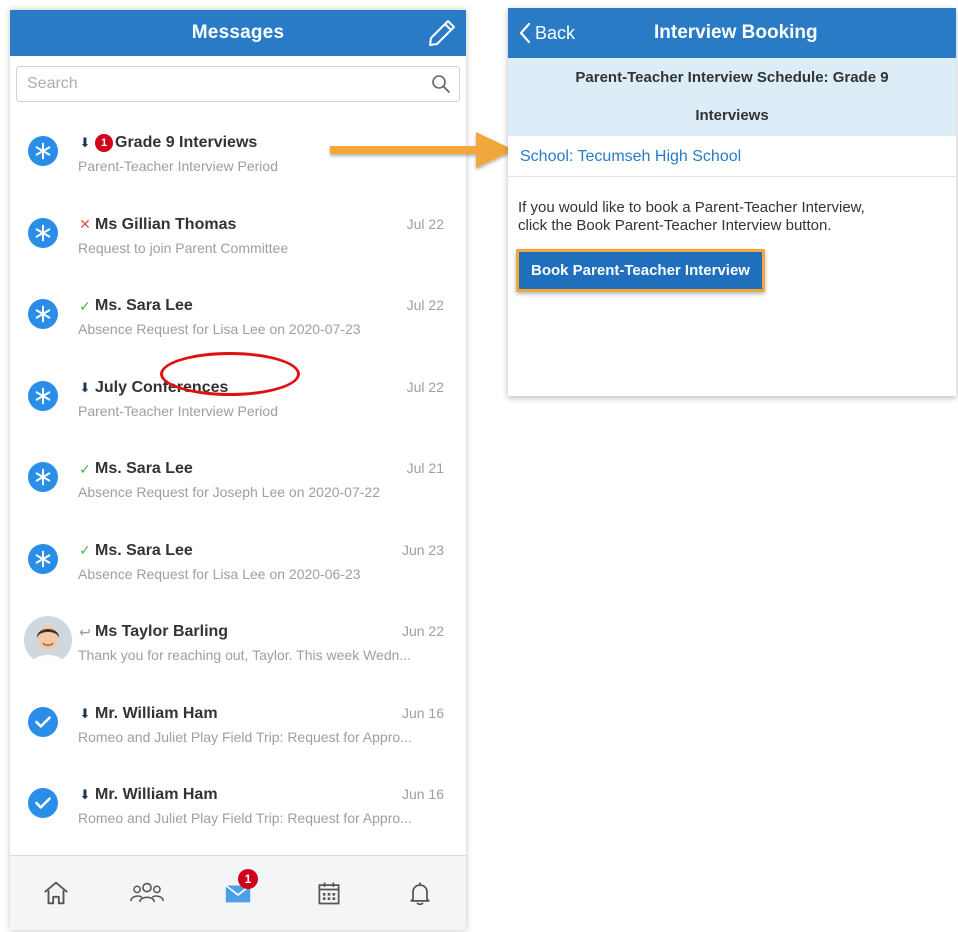  Describe the element at coordinates (422, 631) in the screenshot. I see `message-date: Jun 22` at that location.